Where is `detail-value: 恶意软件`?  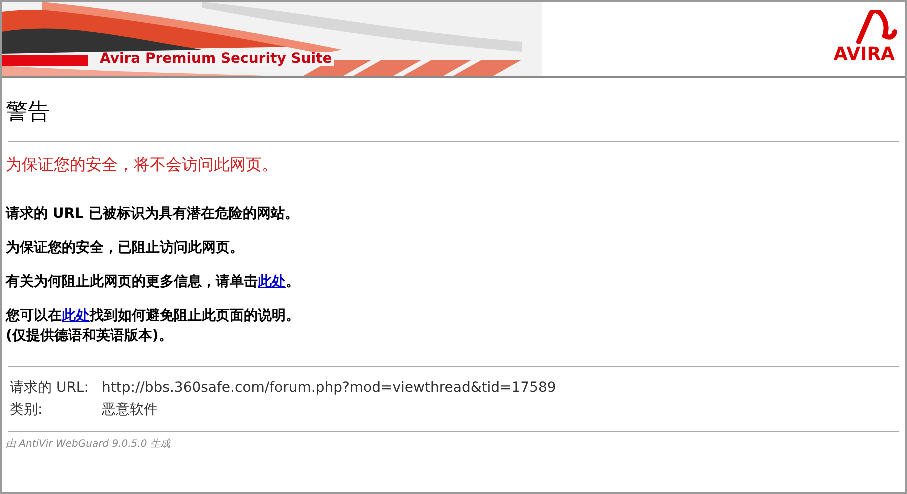
detail-value: 恶意软件 is located at coordinates (130, 410).